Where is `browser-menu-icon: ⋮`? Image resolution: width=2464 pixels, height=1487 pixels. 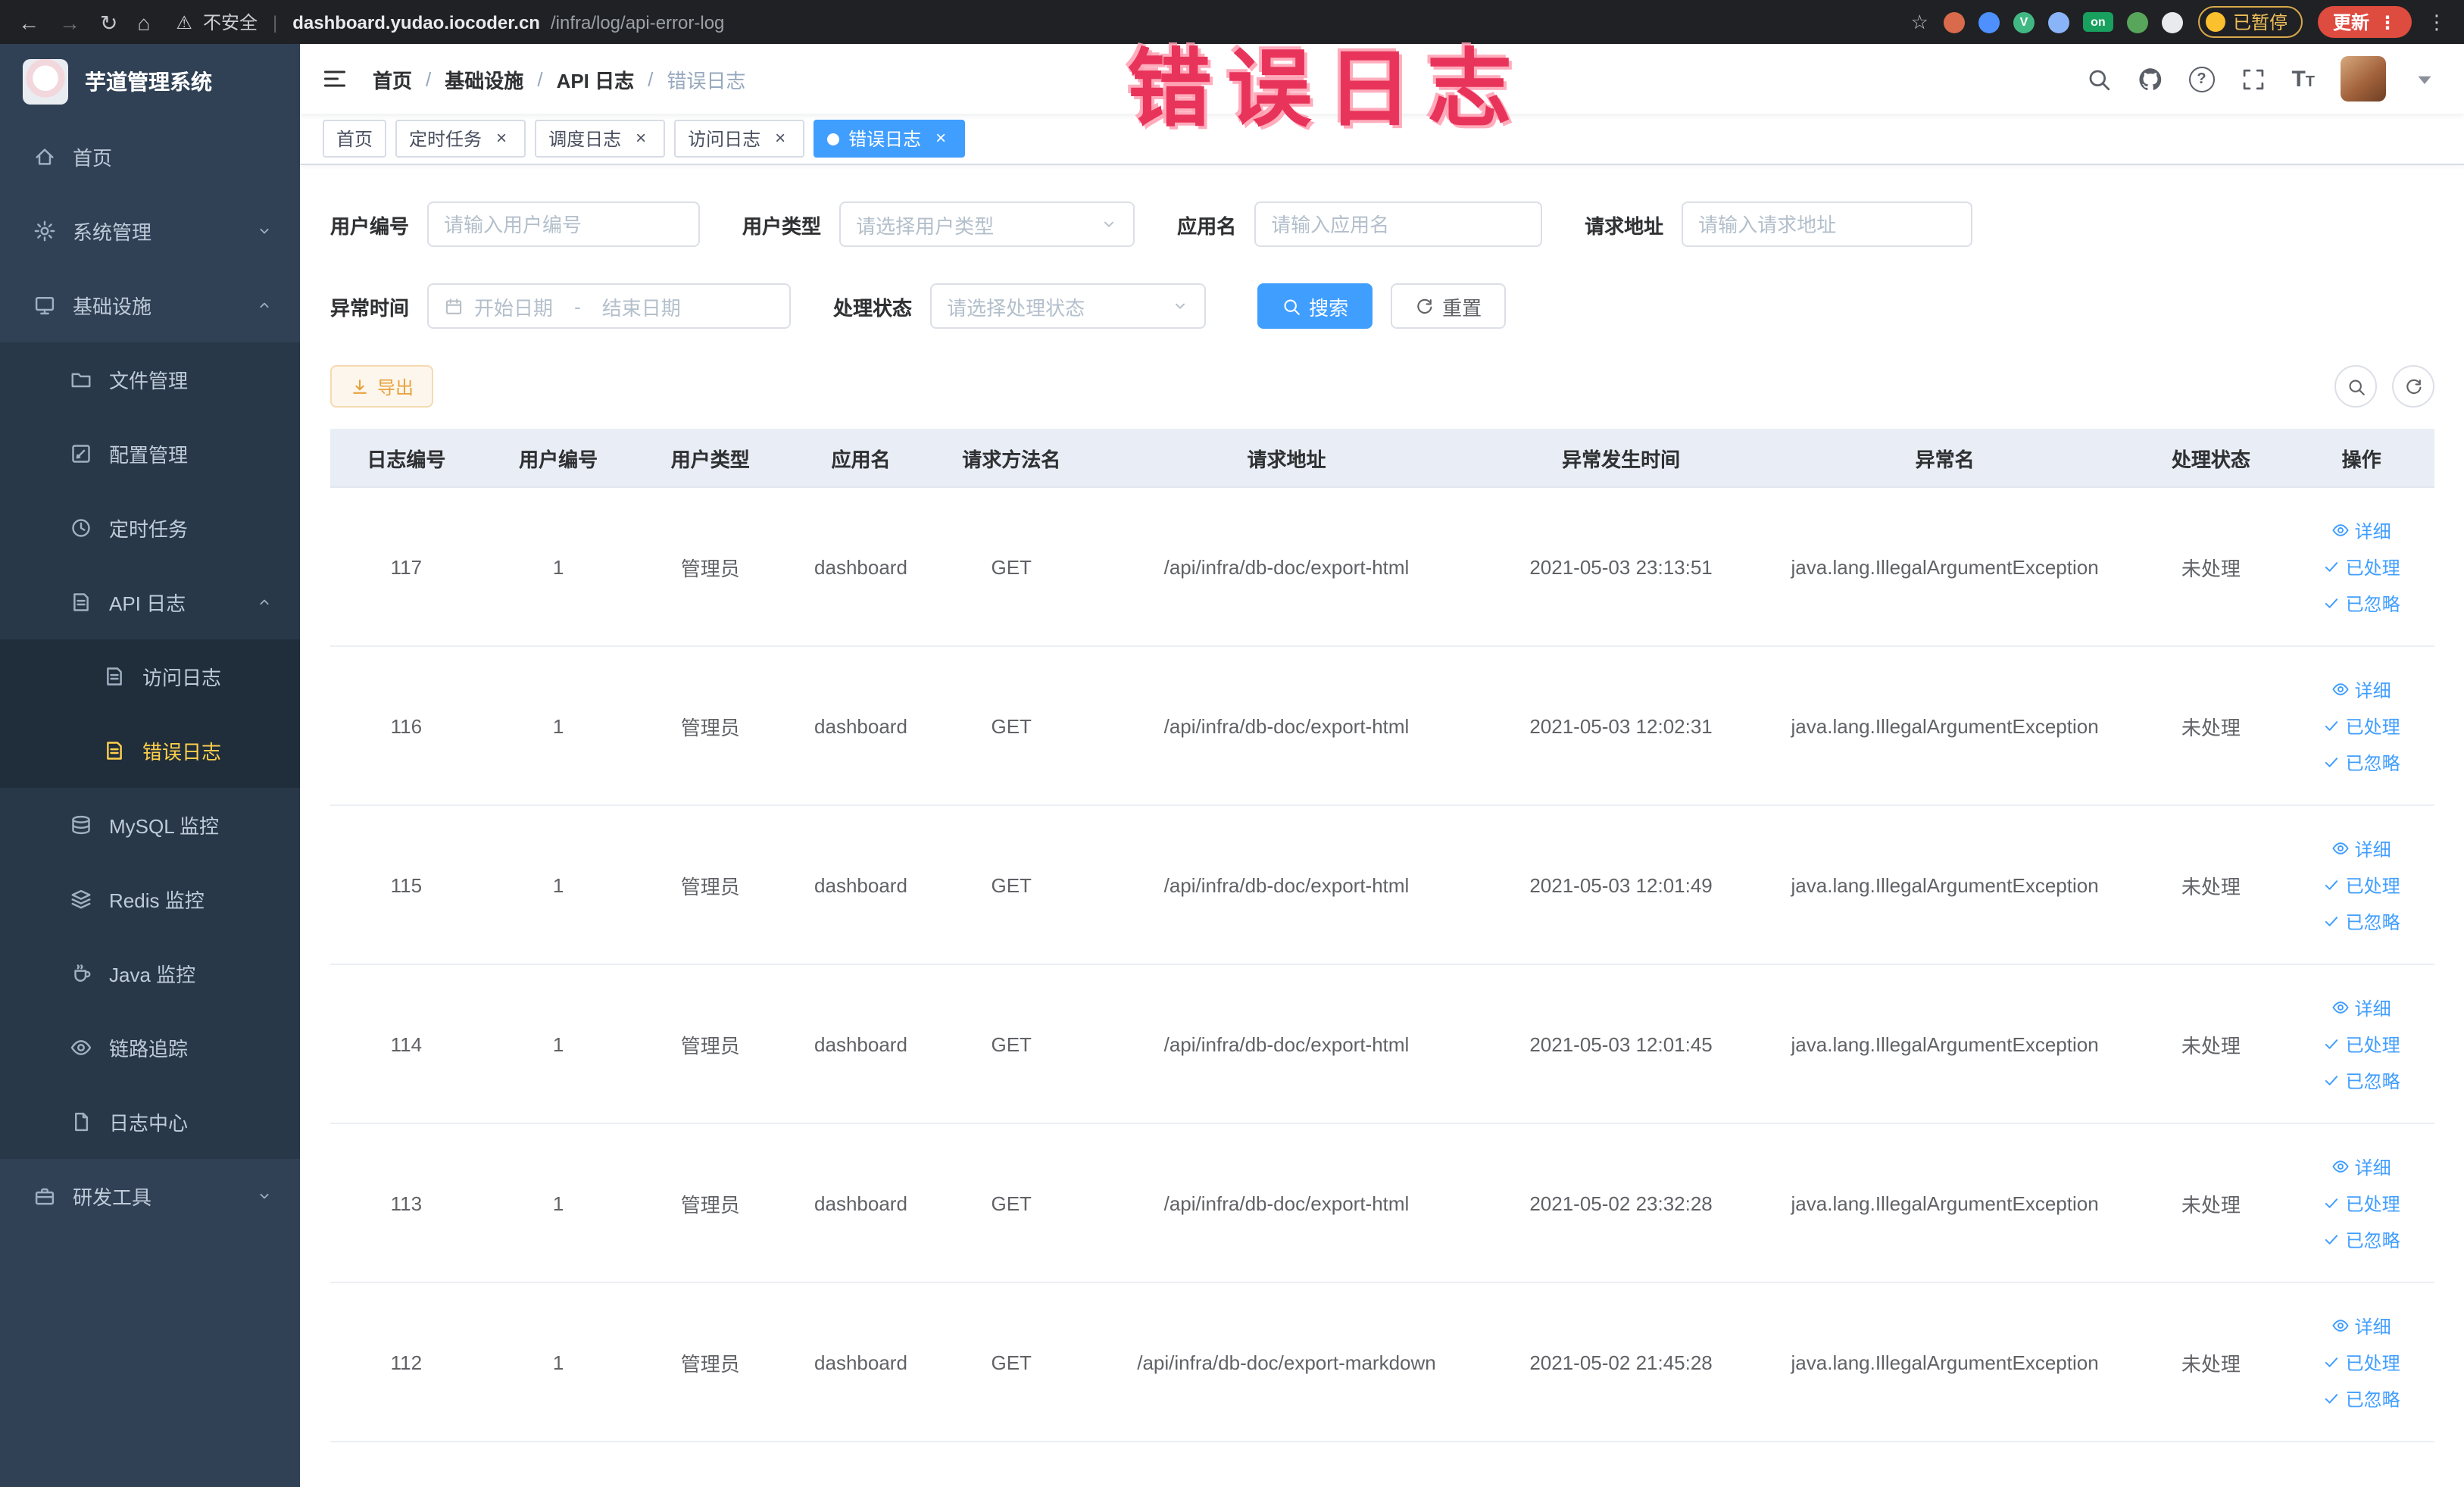
browser-menu-icon: ⋮ is located at coordinates (2437, 22).